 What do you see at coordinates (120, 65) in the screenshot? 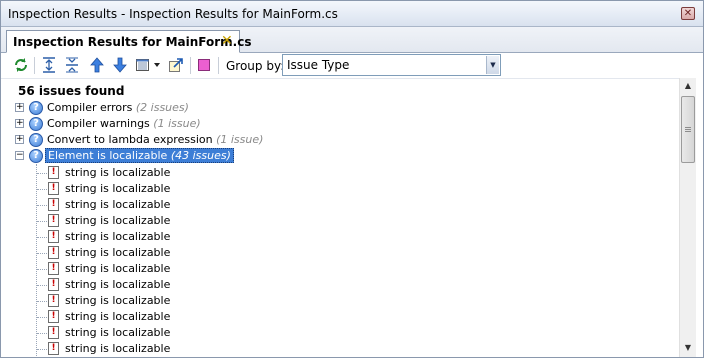
I see `next-issue-icon` at bounding box center [120, 65].